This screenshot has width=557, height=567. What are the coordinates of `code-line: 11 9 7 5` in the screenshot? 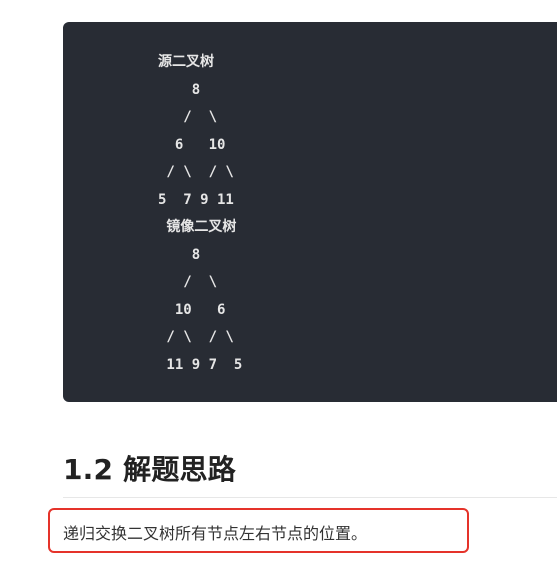 It's located at (200, 364).